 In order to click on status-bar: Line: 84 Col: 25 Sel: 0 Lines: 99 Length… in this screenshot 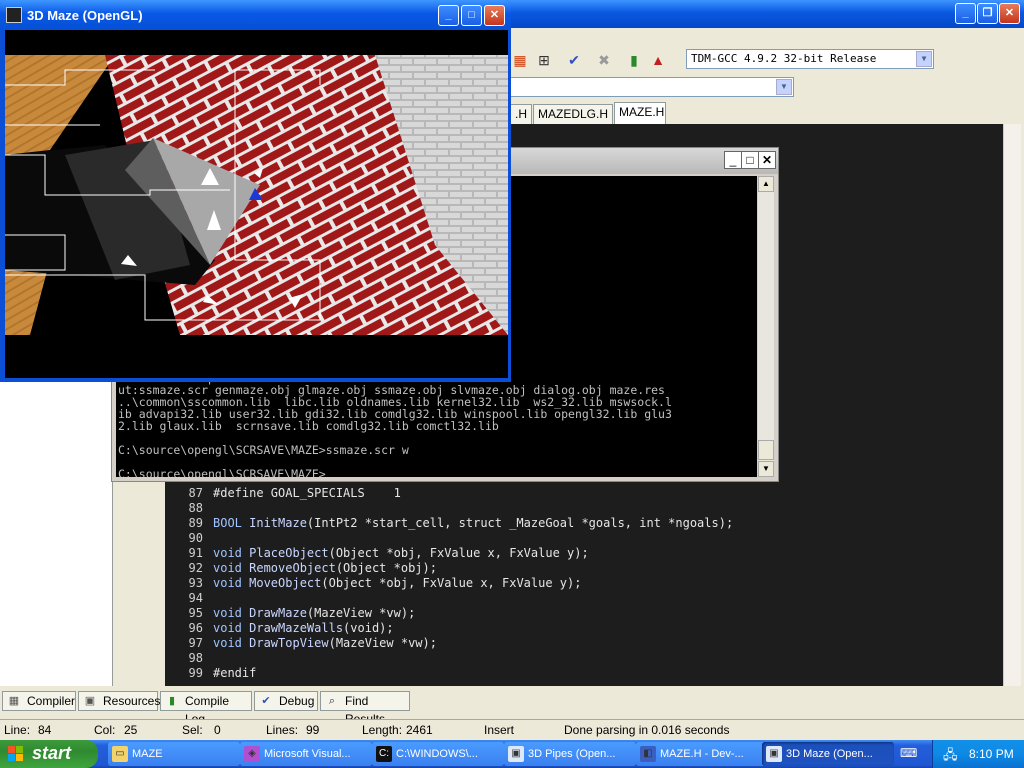, I will do `click(512, 729)`.